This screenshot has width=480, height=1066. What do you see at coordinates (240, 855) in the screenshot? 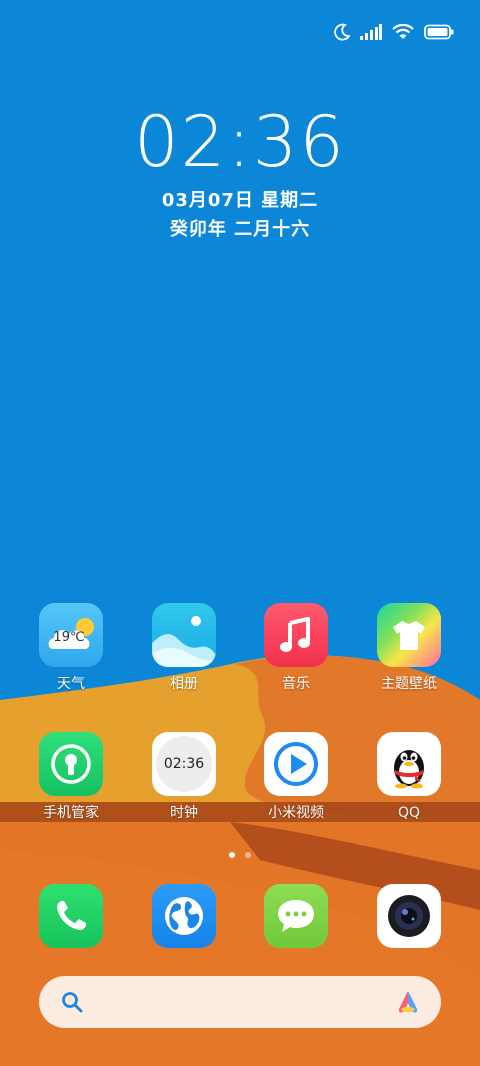
I see `page-indicator` at bounding box center [240, 855].